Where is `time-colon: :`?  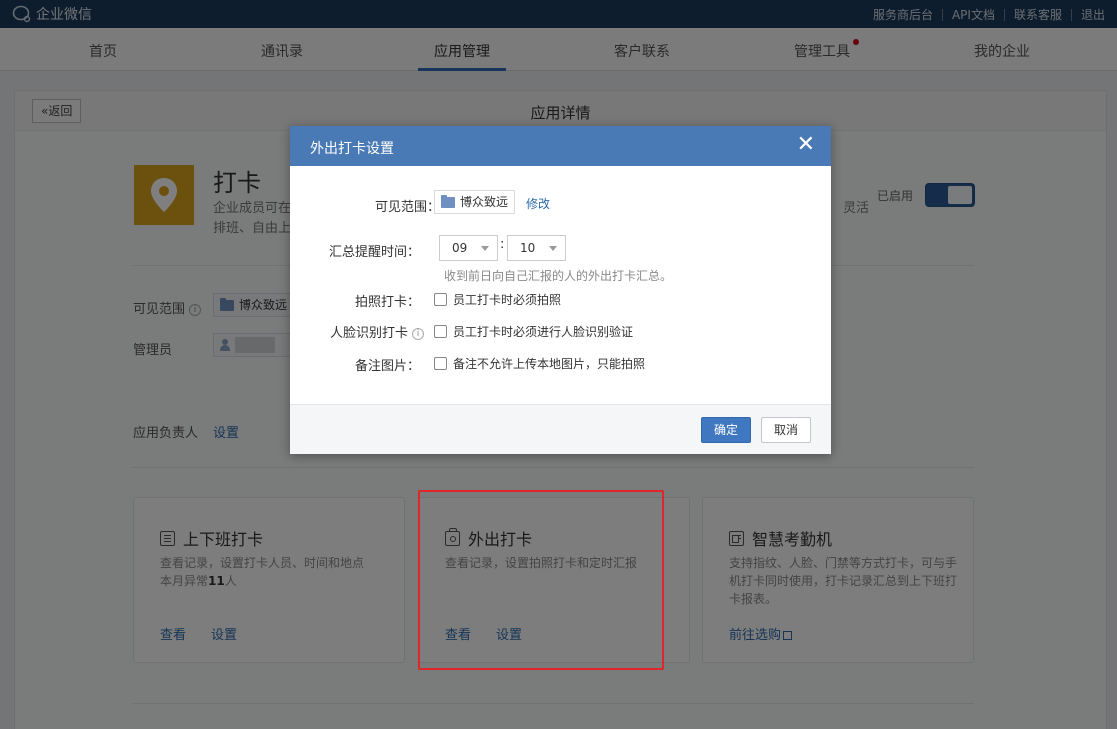 time-colon: : is located at coordinates (502, 244).